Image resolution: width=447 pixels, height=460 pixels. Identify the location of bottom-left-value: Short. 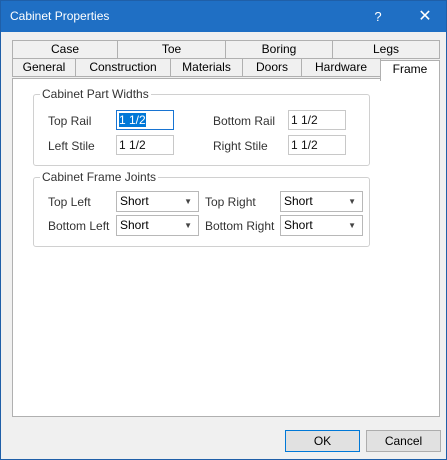
(134, 225).